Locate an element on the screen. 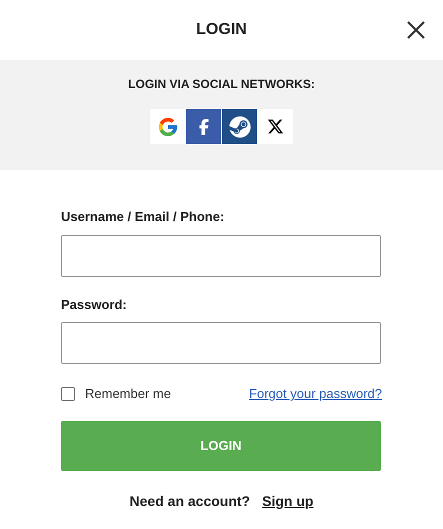  remember-checkbox is located at coordinates (68, 393).